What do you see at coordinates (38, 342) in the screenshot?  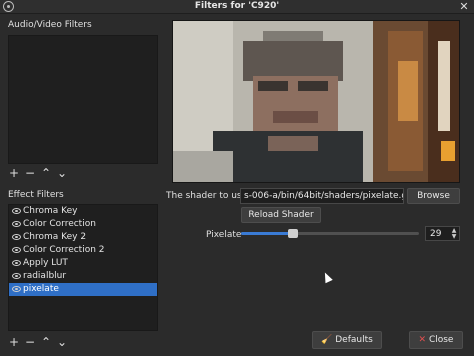 I see `effect-filters-toolbar: + − ⌃ ⌄` at bounding box center [38, 342].